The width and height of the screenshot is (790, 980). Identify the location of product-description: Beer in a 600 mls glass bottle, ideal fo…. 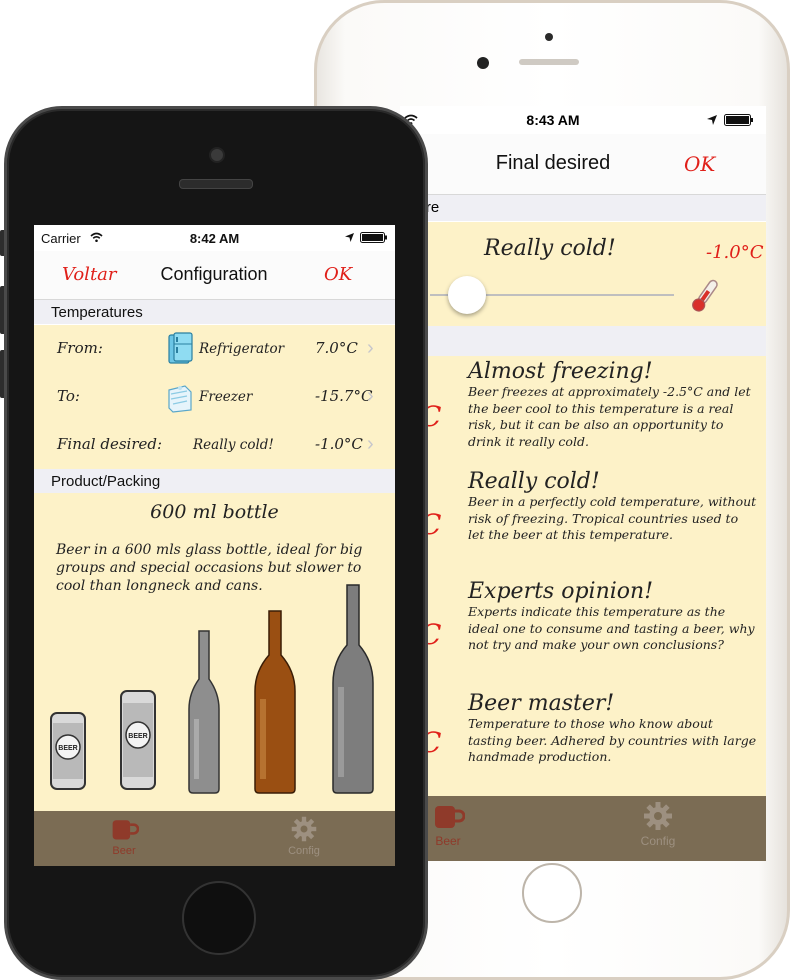
(209, 568).